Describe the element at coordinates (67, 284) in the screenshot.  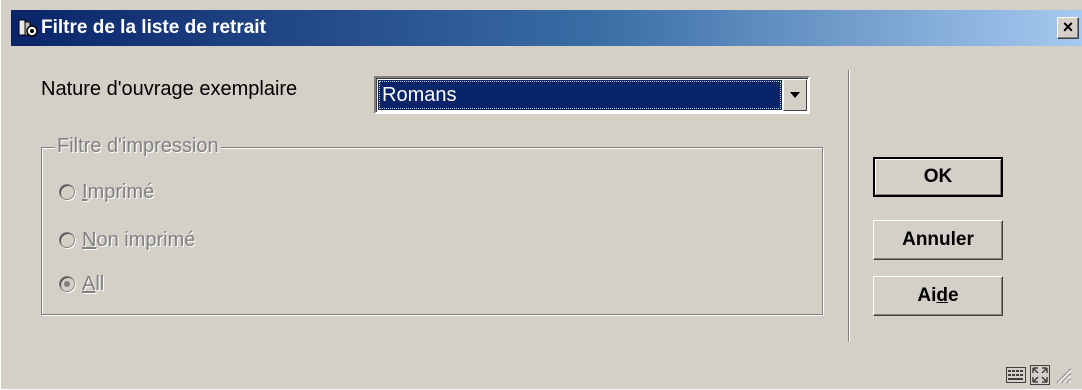
I see `radio-all-indicator` at that location.